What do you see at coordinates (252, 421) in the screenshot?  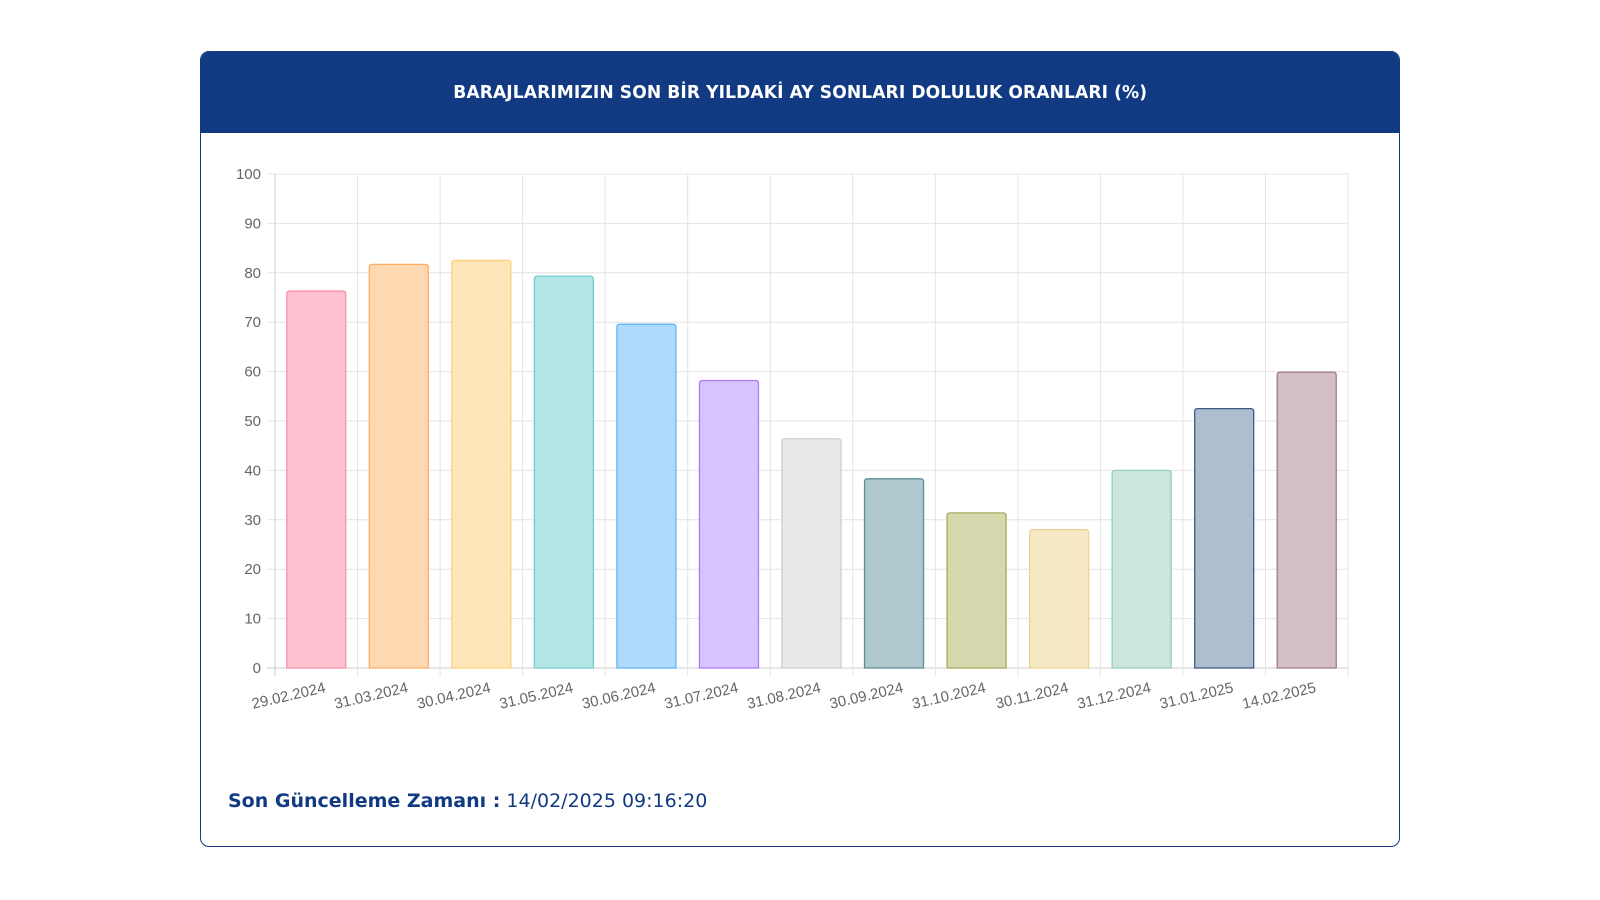 I see `y-tick-label: 50` at bounding box center [252, 421].